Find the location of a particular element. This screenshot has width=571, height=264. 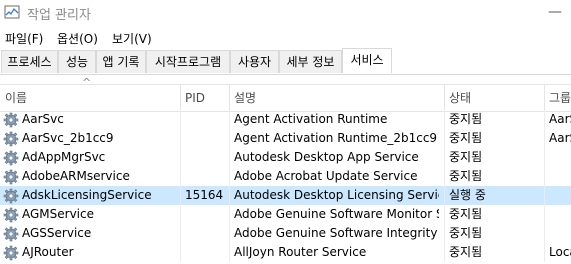

tab-performance: 성능 is located at coordinates (77, 61).